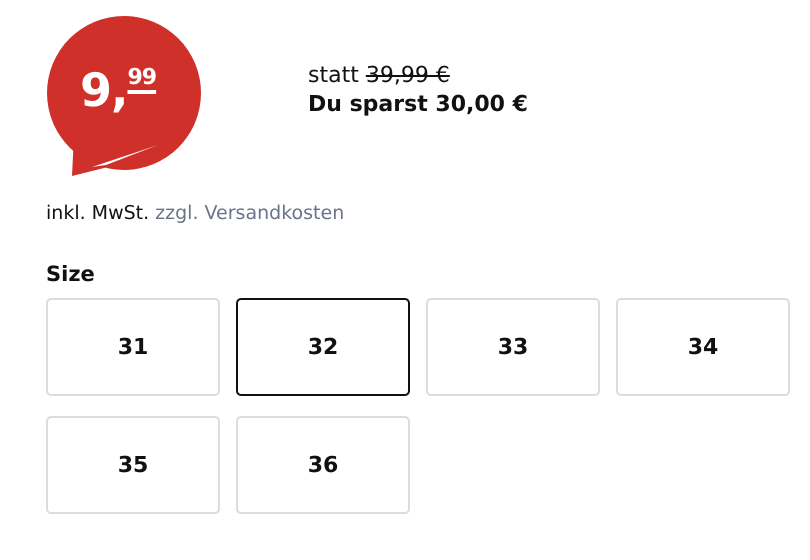 This screenshot has height=560, width=810. What do you see at coordinates (133, 465) in the screenshot?
I see `size-option: 35` at bounding box center [133, 465].